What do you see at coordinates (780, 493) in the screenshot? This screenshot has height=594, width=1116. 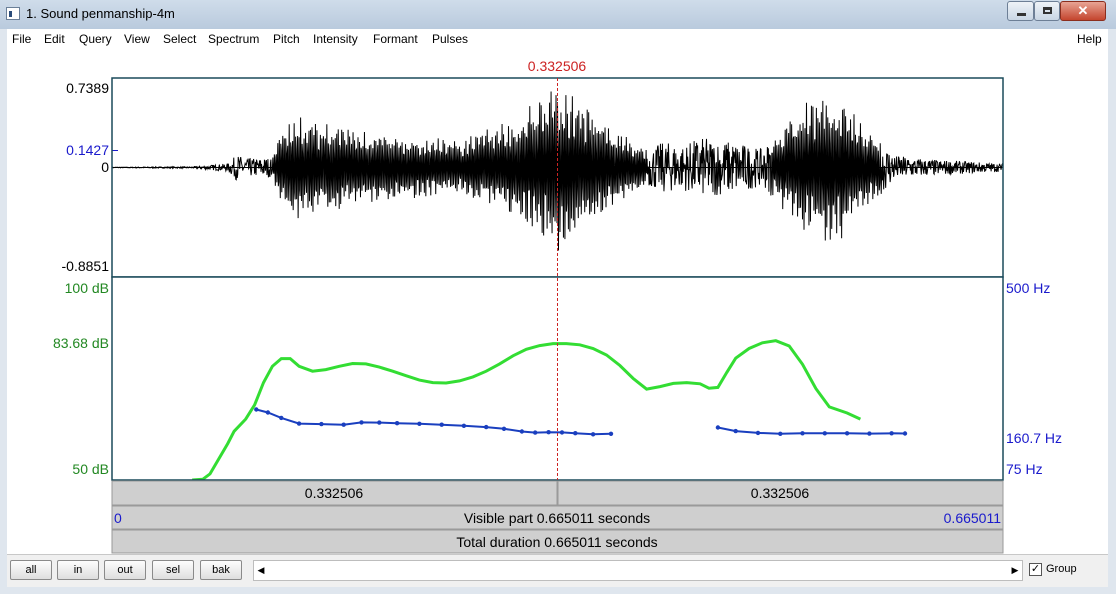 I see `right-segment-duration: 0.332506` at bounding box center [780, 493].